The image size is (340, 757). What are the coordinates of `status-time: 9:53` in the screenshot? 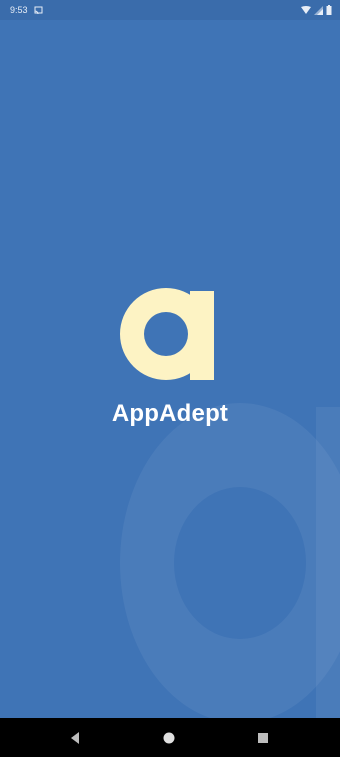 It's located at (19, 10).